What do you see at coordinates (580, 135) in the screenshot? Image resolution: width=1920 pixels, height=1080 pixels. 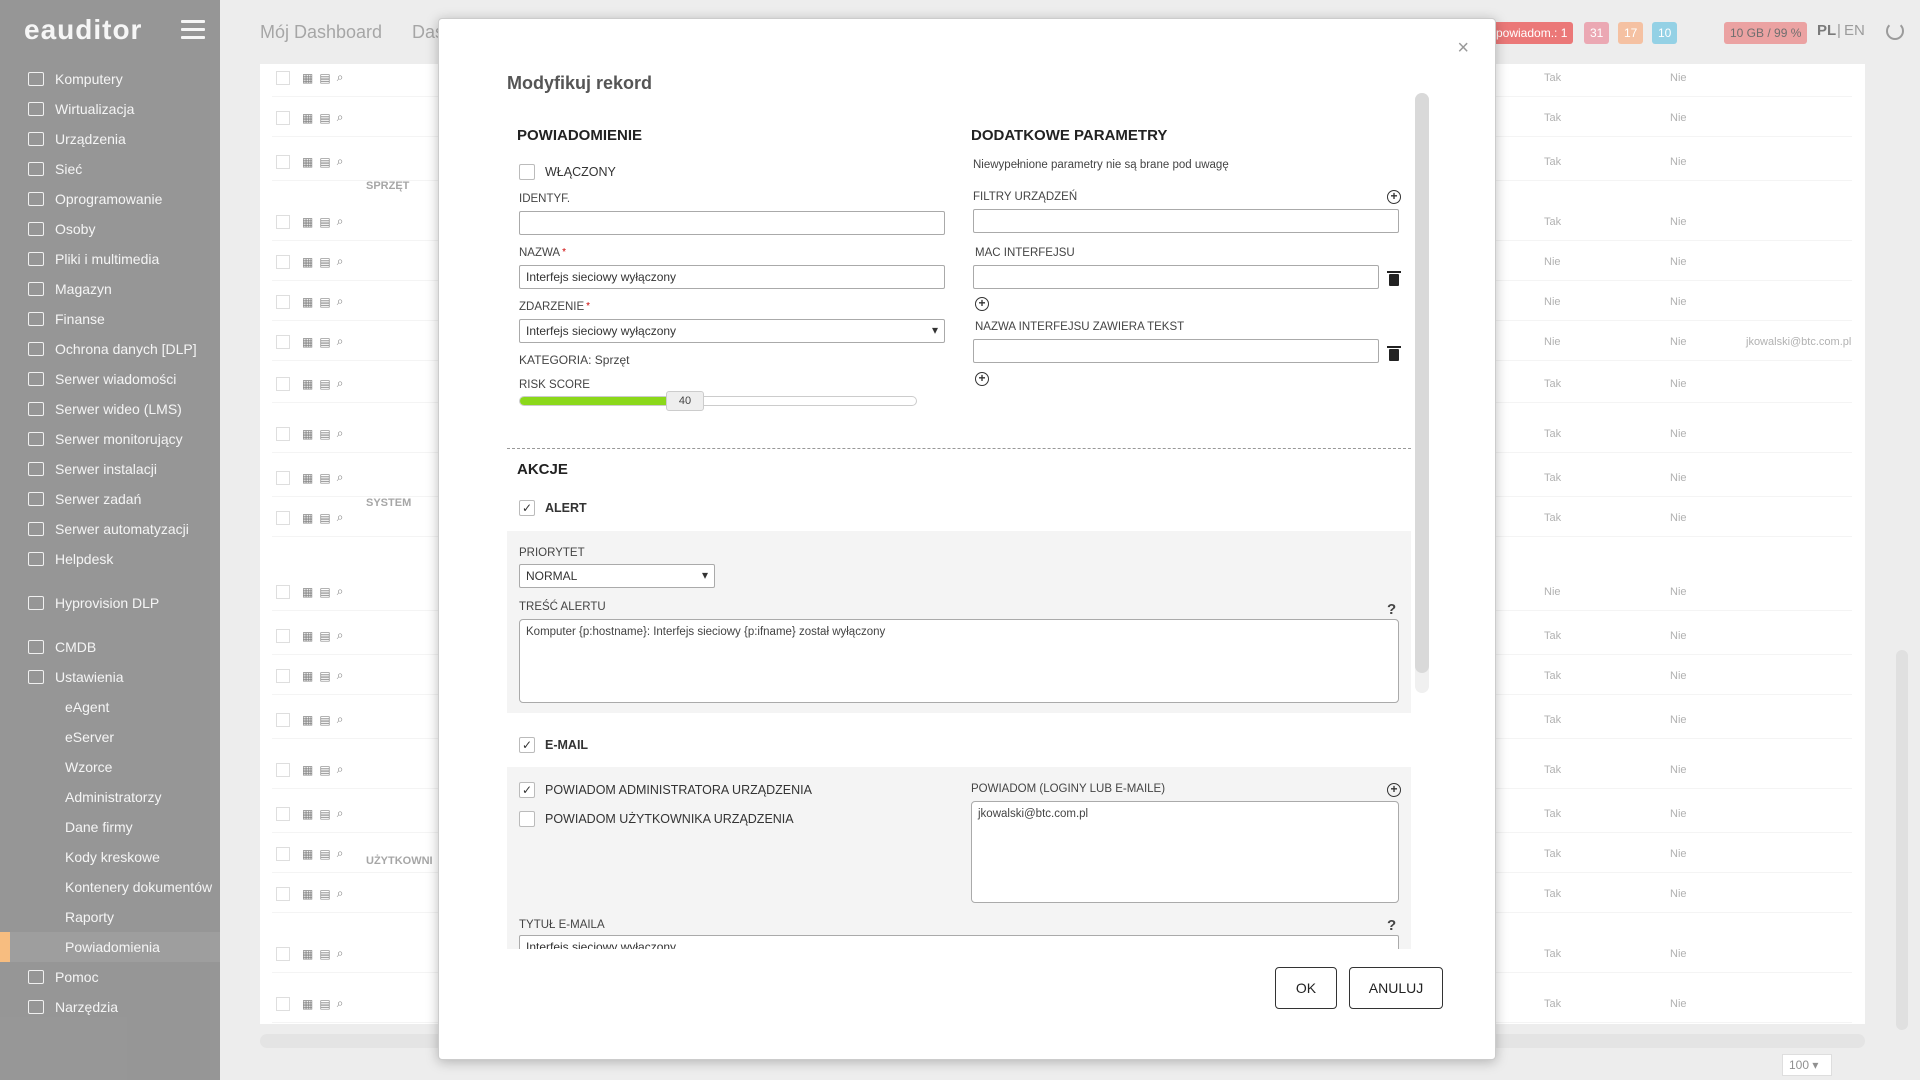 I see `notification-heading: POWIADOMIENIE` at bounding box center [580, 135].